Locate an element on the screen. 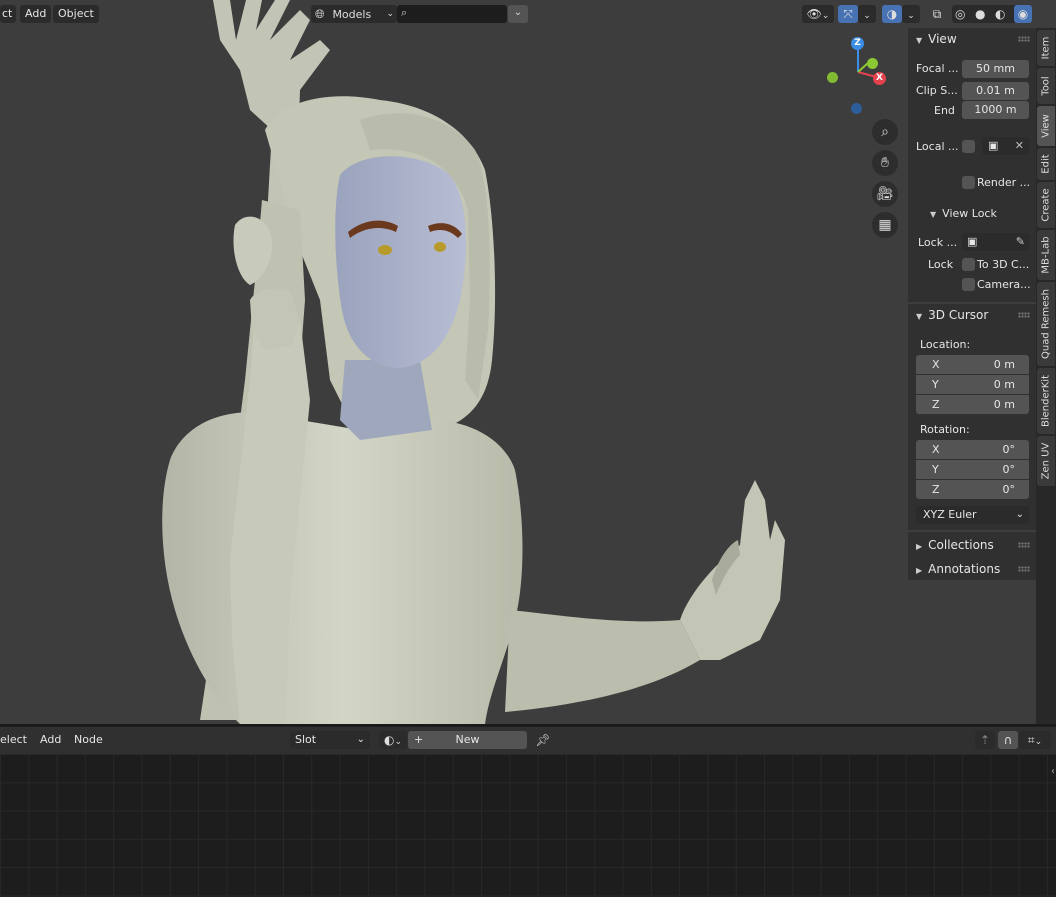  lock-to-cursor-checkbox is located at coordinates (968, 264).